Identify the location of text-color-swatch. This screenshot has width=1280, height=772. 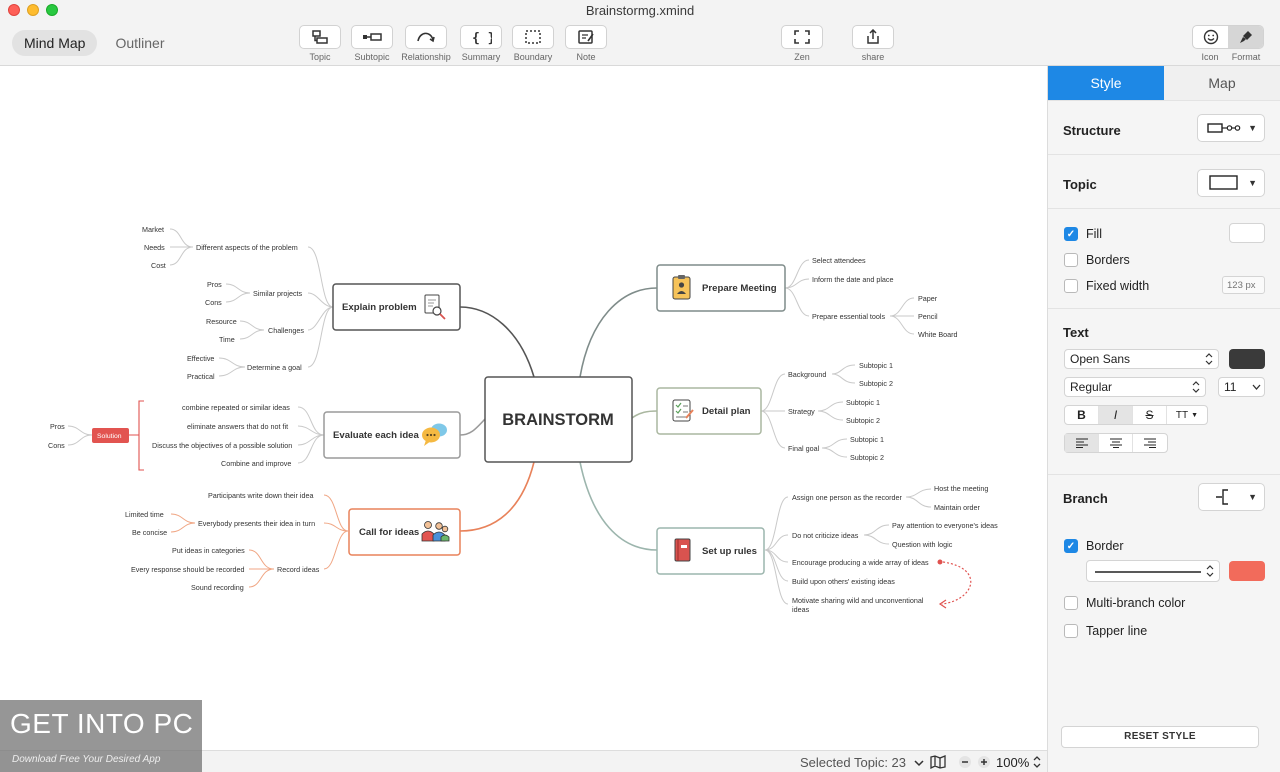
(1247, 359).